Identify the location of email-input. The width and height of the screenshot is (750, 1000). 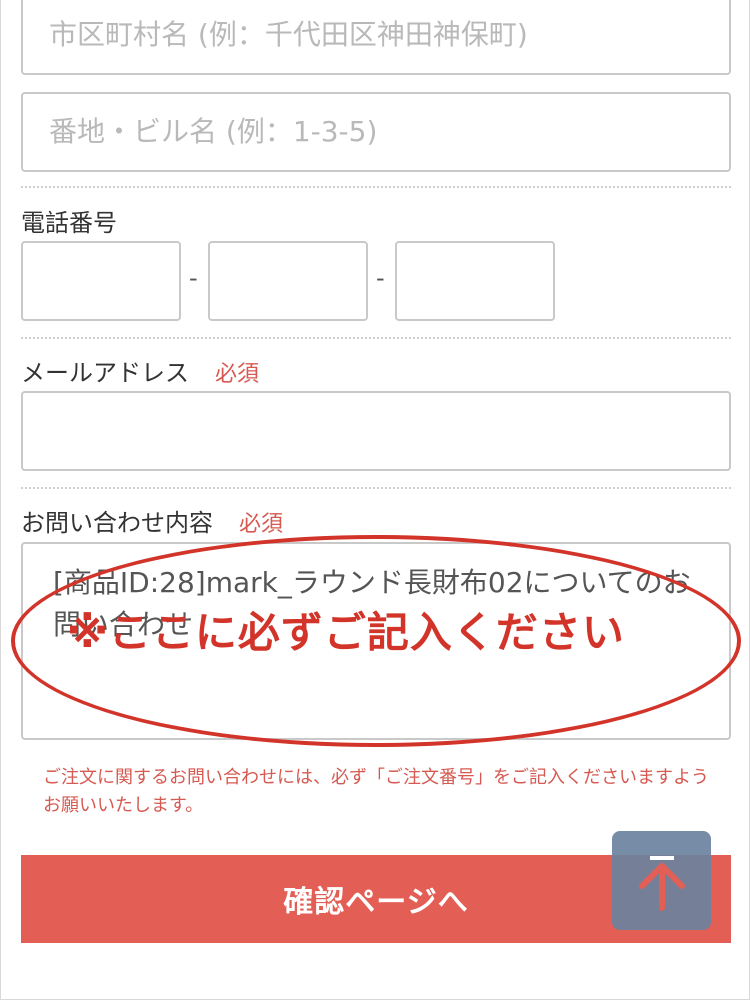
(376, 431).